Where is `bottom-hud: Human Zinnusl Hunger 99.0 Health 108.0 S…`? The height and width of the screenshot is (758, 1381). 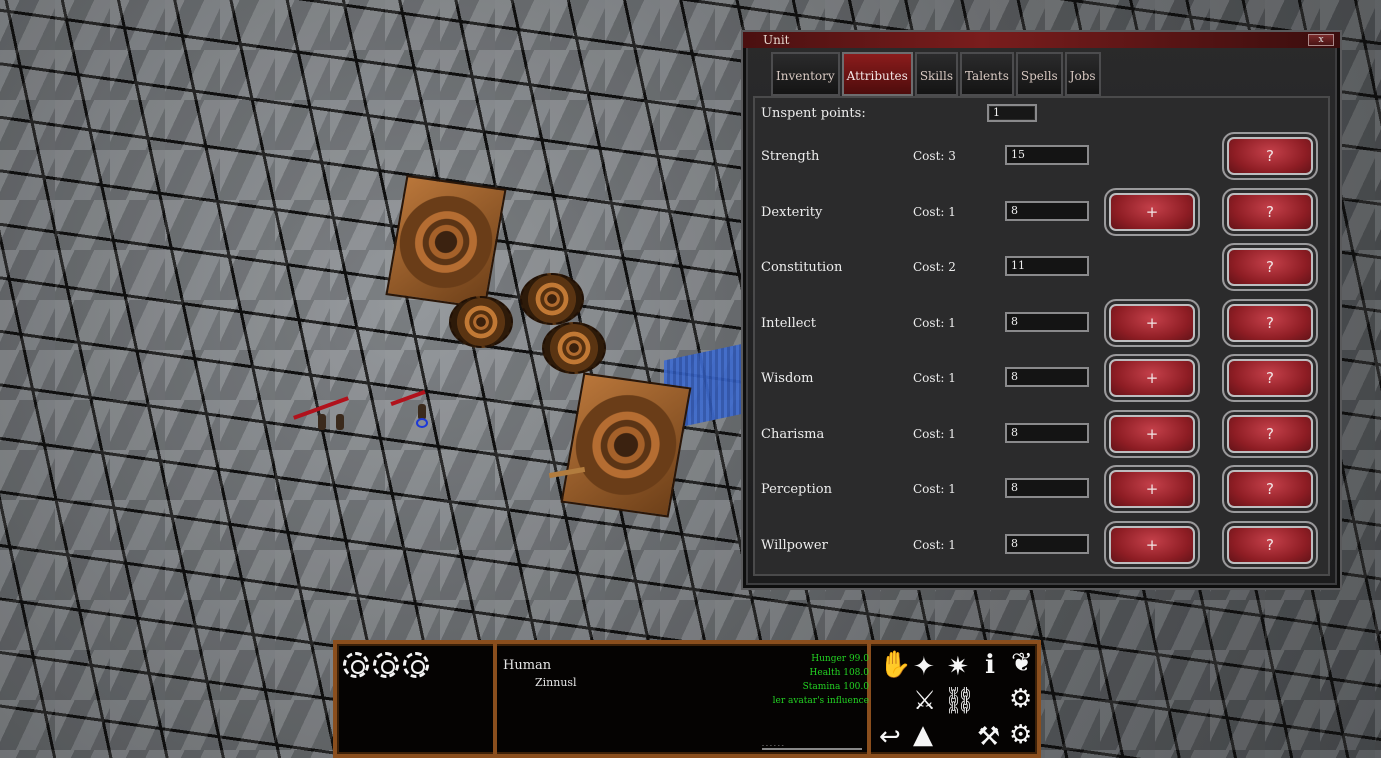
bottom-hud: Human Zinnusl Hunger 99.0 Health 108.0 S… is located at coordinates (687, 699).